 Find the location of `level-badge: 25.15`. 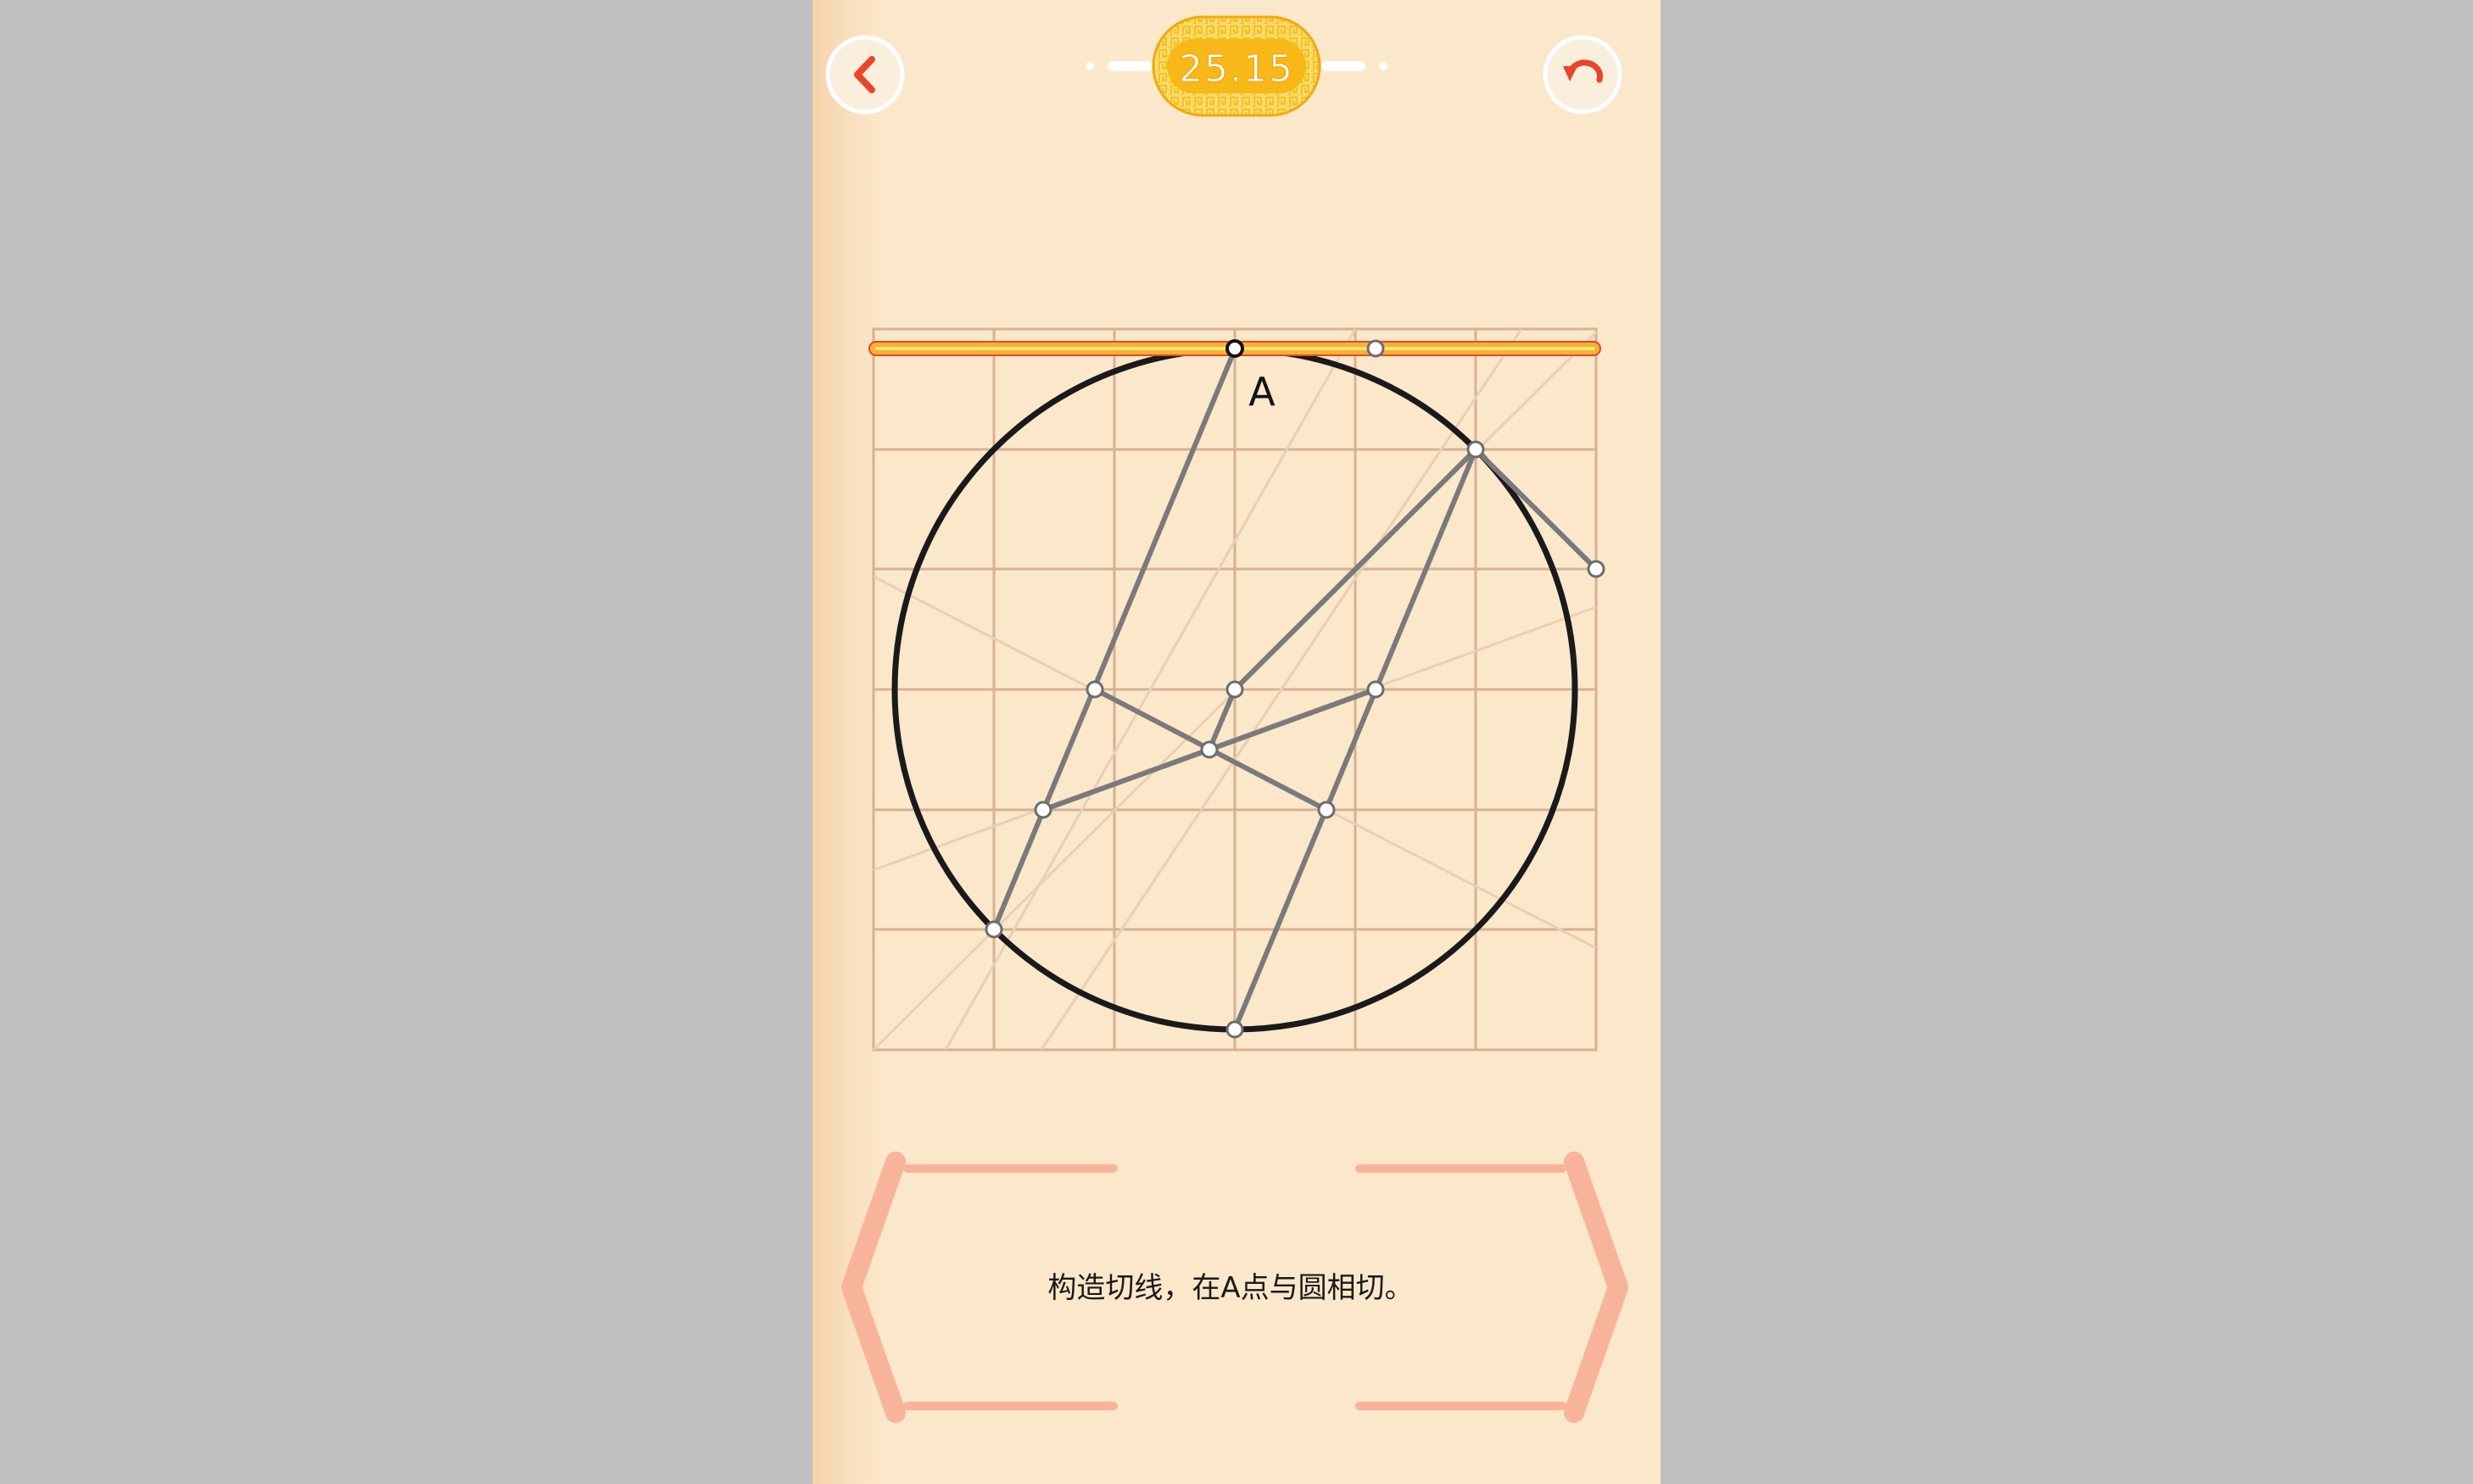

level-badge: 25.15 is located at coordinates (1236, 66).